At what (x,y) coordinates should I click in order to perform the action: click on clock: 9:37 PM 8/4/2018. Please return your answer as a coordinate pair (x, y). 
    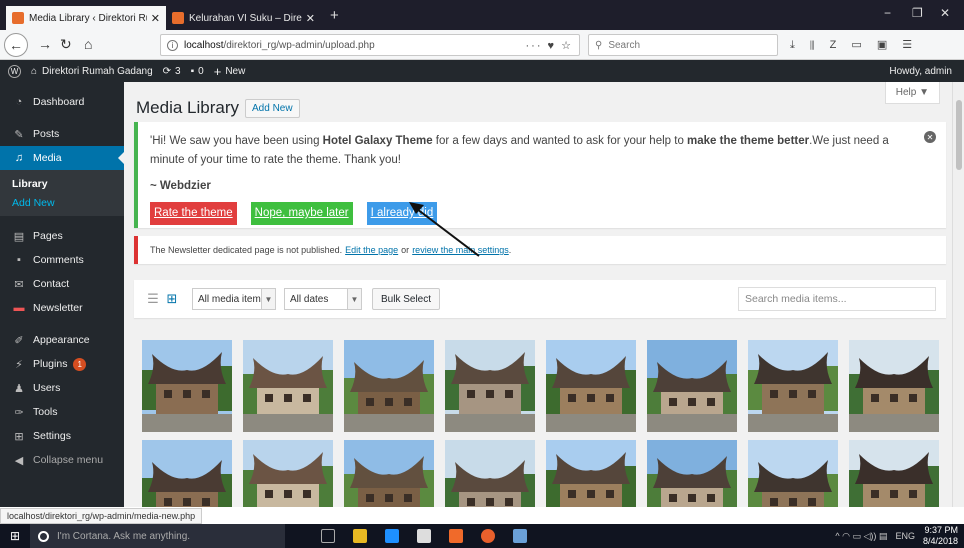
    Looking at the image, I should click on (940, 536).